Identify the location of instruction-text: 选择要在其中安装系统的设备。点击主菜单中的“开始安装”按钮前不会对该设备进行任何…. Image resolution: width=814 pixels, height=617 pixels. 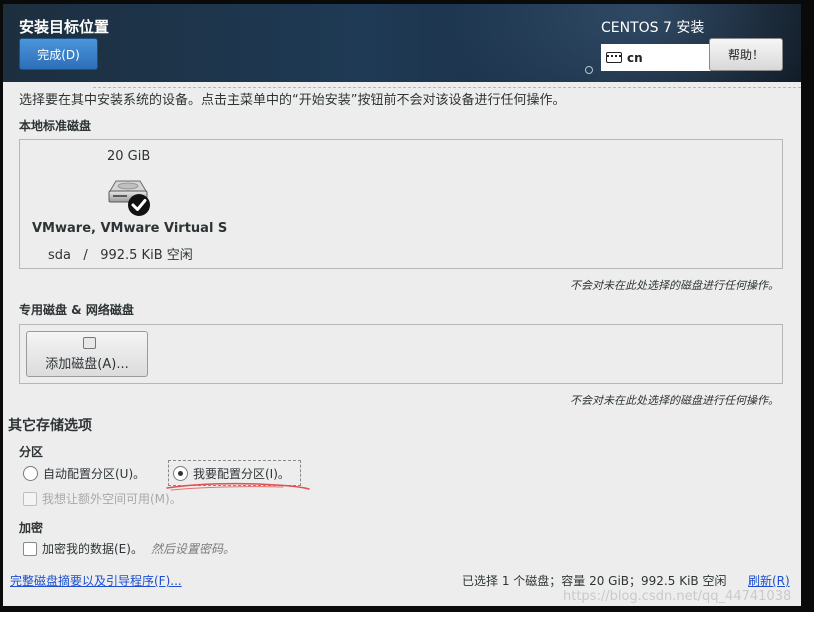
(292, 100).